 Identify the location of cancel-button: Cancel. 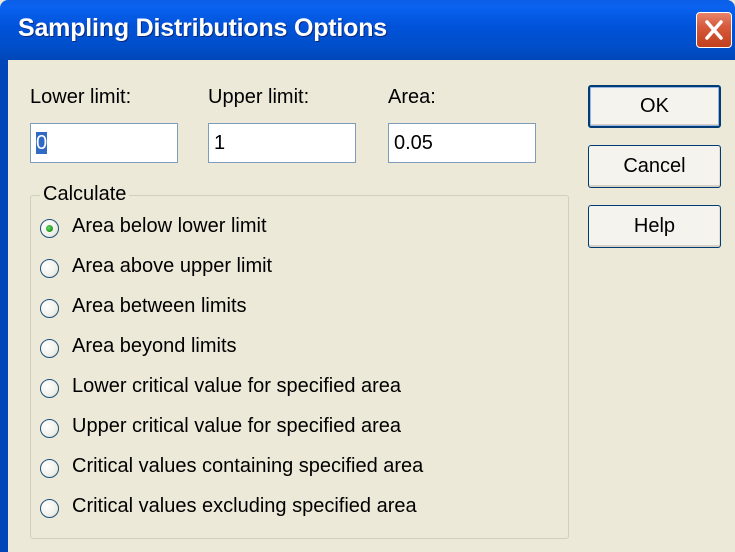
(654, 166).